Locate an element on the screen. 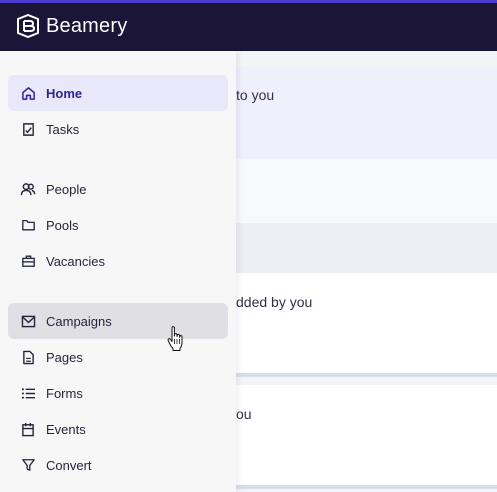 This screenshot has width=497, height=492. panel-added-by-you: dded by you is located at coordinates (366, 325).